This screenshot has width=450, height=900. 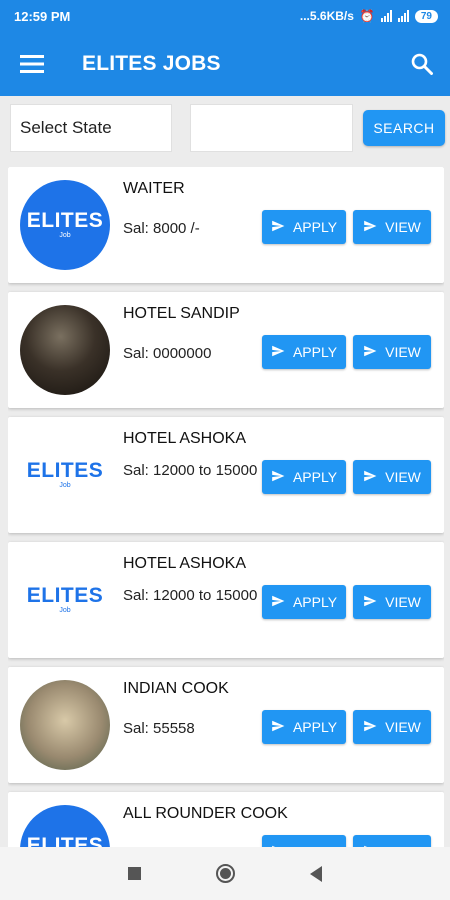 I want to click on job-card: ELITES Job WAITER Sal: 8000 /- APPLY VIEW, so click(x=226, y=225).